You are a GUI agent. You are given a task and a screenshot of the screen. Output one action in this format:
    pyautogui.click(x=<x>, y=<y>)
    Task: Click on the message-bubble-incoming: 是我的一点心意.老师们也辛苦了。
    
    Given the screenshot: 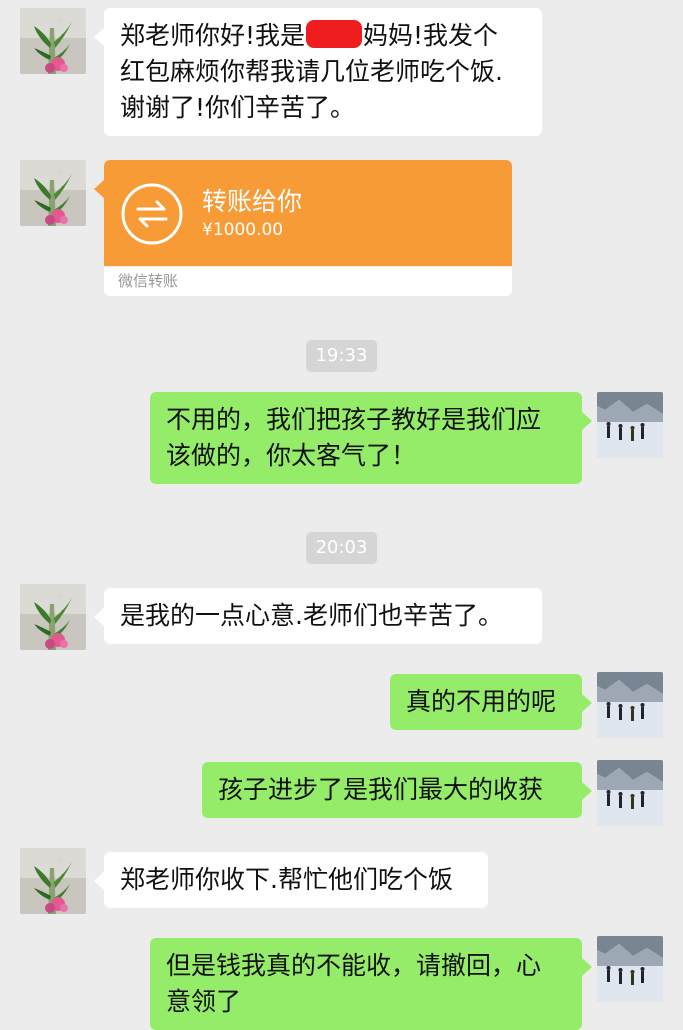 What is the action you would take?
    pyautogui.click(x=318, y=616)
    